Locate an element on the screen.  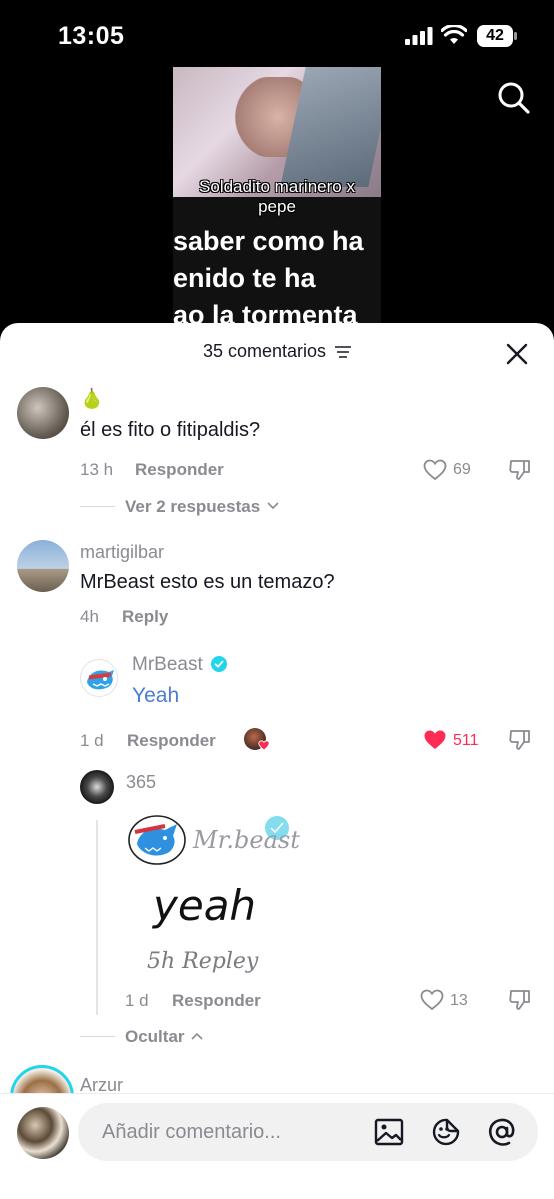
video-caption-lyrics: saber como ha enido te ha ao la tormenta is located at coordinates (268, 278).